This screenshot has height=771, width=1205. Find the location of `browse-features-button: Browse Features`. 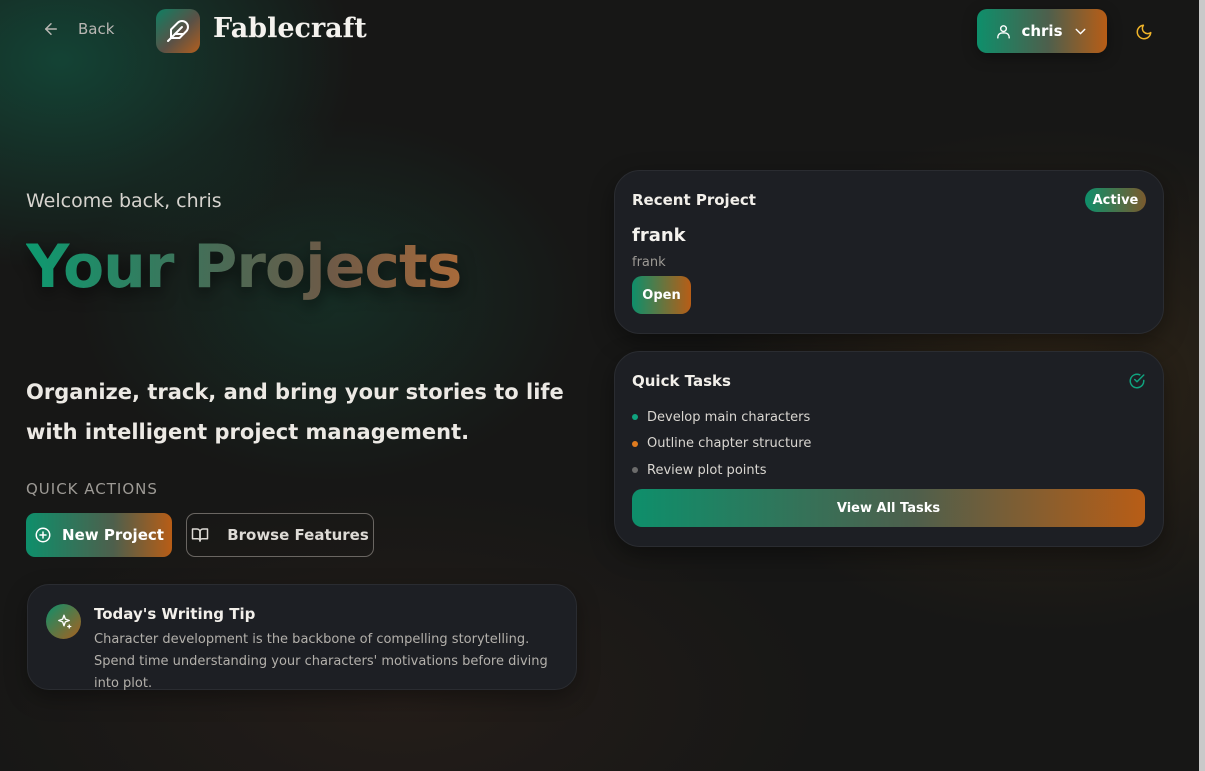

browse-features-button: Browse Features is located at coordinates (280, 535).